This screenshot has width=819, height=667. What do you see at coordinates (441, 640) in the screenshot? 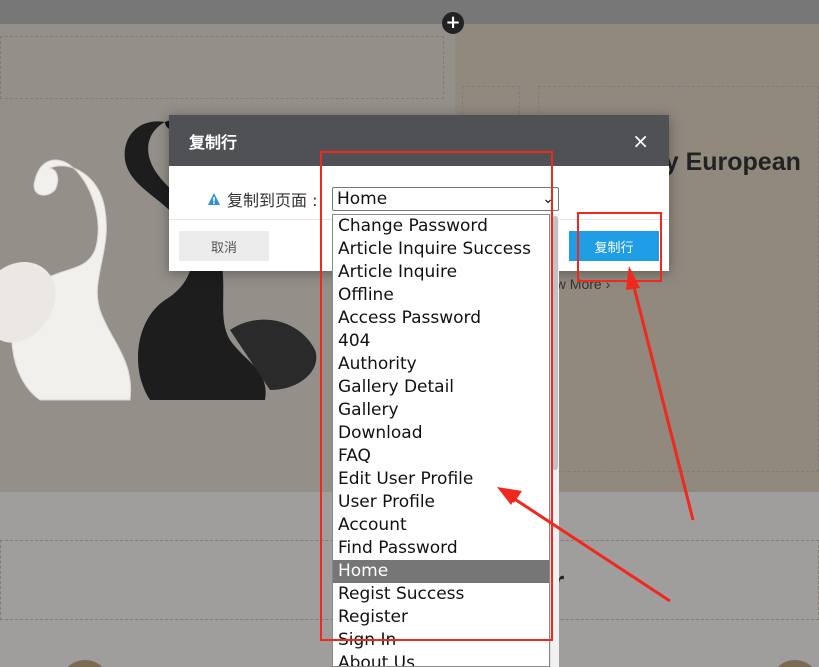
I see `dropdown-option: Sign In` at bounding box center [441, 640].